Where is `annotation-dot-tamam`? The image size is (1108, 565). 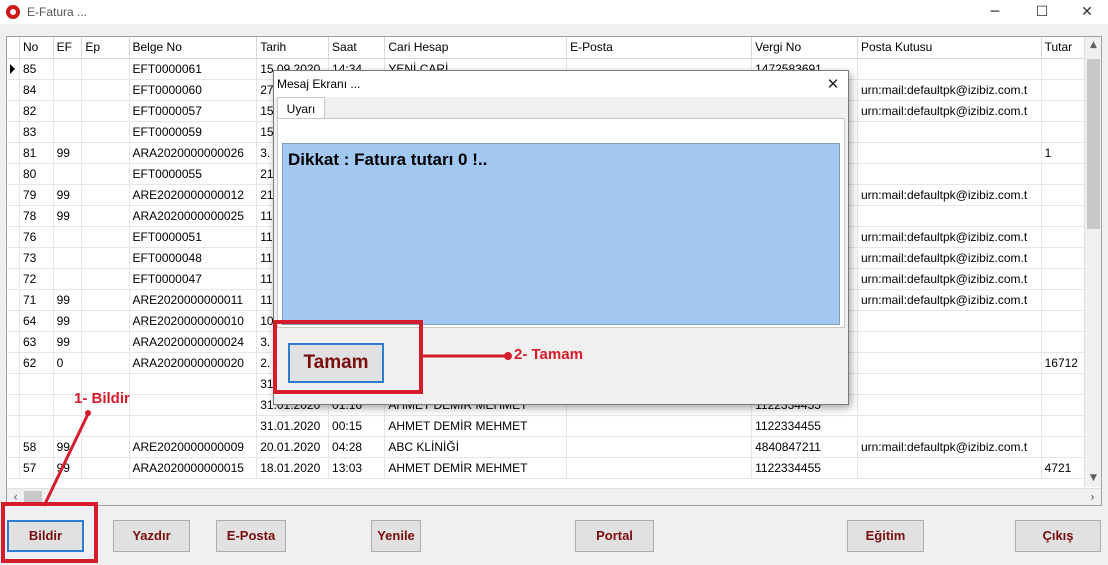
annotation-dot-tamam is located at coordinates (508, 356).